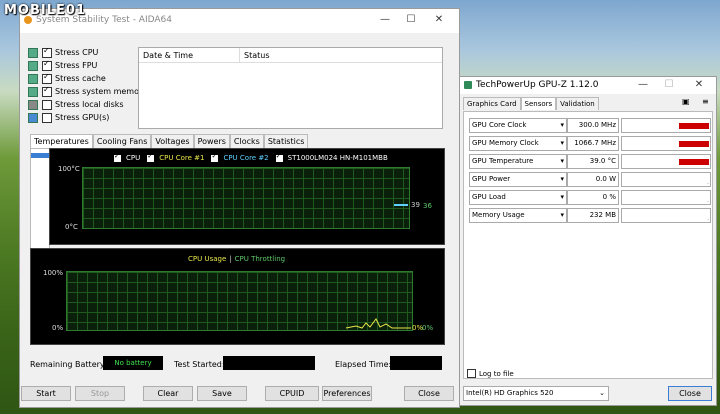 Image resolution: width=720 pixels, height=414 pixels. I want to click on tab-voltages: Voltages, so click(172, 141).